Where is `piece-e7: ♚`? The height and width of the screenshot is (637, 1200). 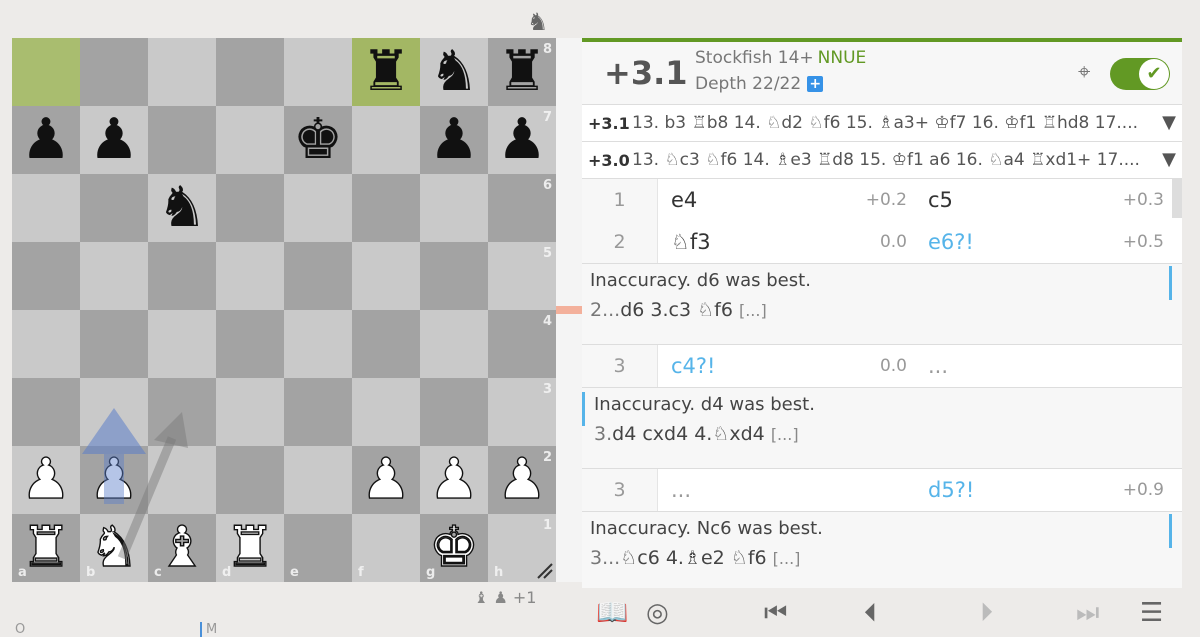 piece-e7: ♚ is located at coordinates (318, 140).